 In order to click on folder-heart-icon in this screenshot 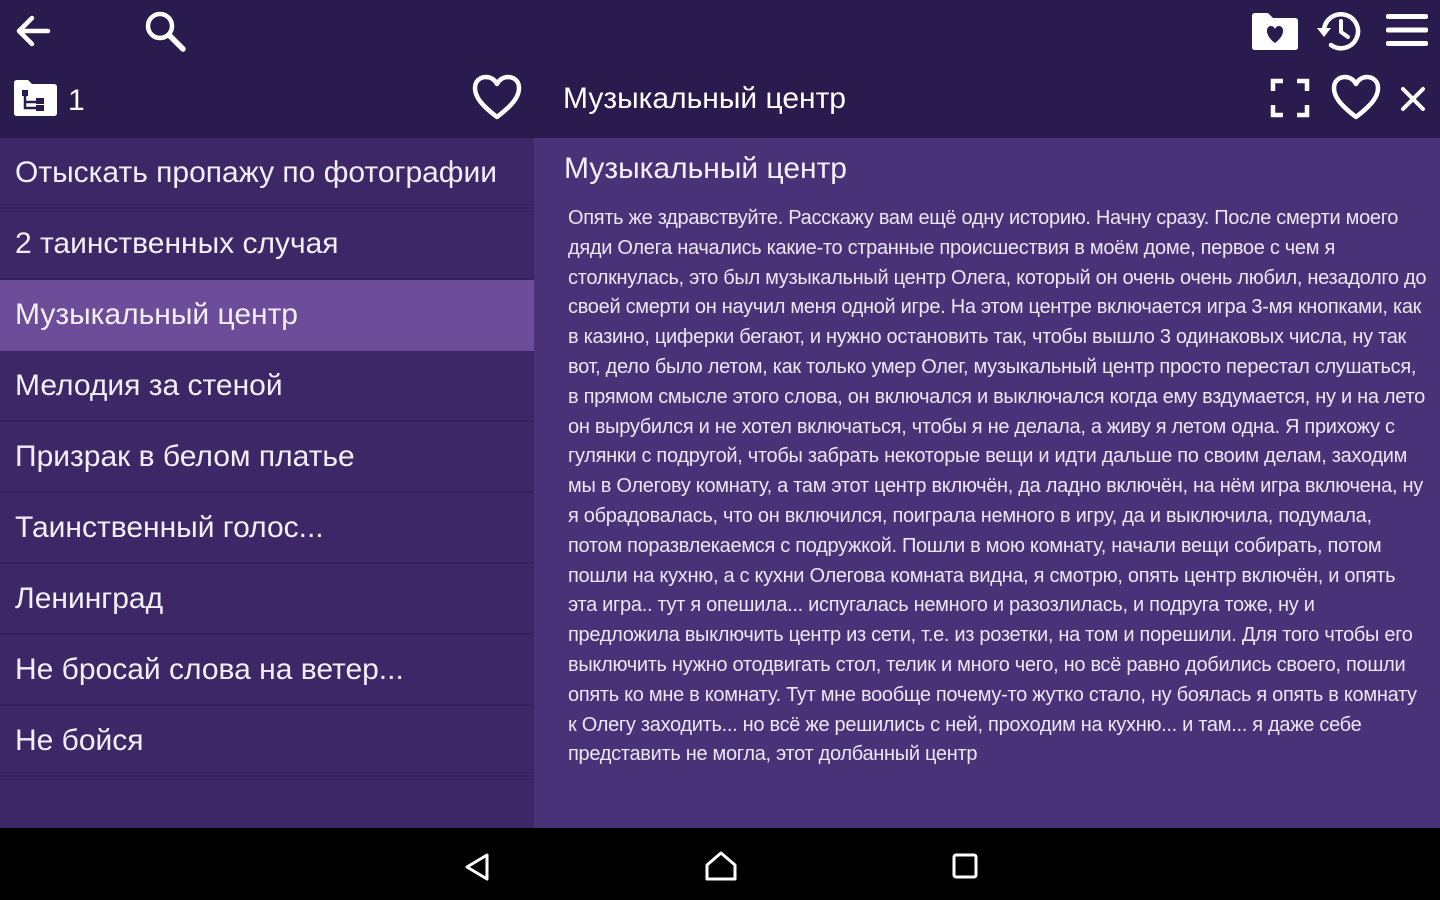, I will do `click(1275, 31)`.